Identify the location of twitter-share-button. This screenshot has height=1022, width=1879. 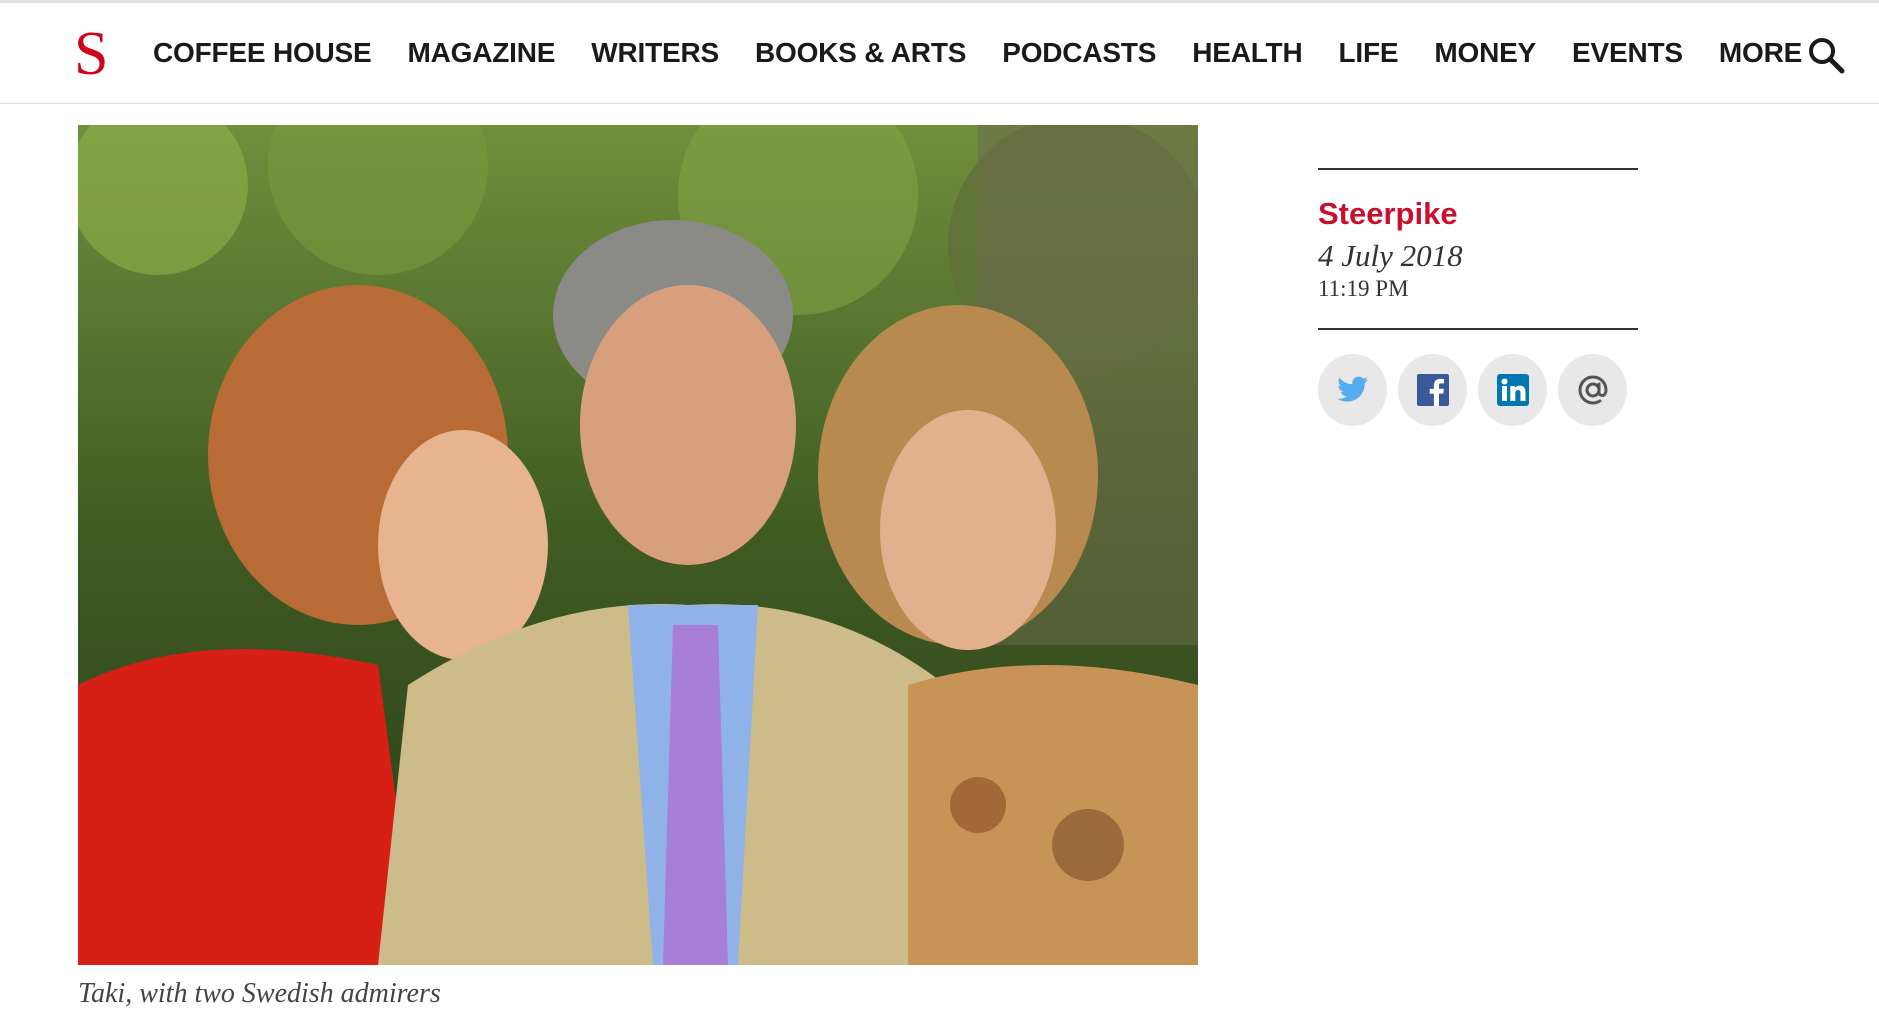
(1352, 390).